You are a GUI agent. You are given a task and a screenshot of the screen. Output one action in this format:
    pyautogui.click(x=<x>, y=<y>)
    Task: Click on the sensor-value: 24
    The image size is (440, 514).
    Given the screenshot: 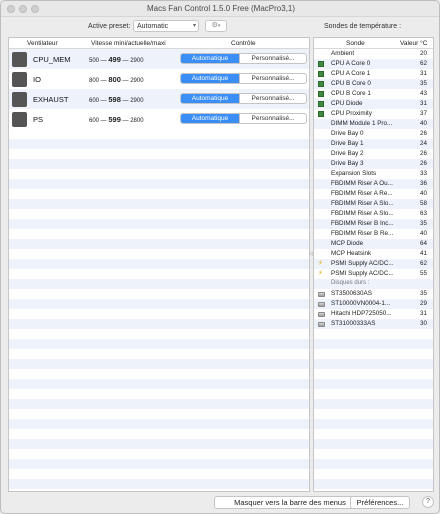 What is the action you would take?
    pyautogui.click(x=423, y=143)
    